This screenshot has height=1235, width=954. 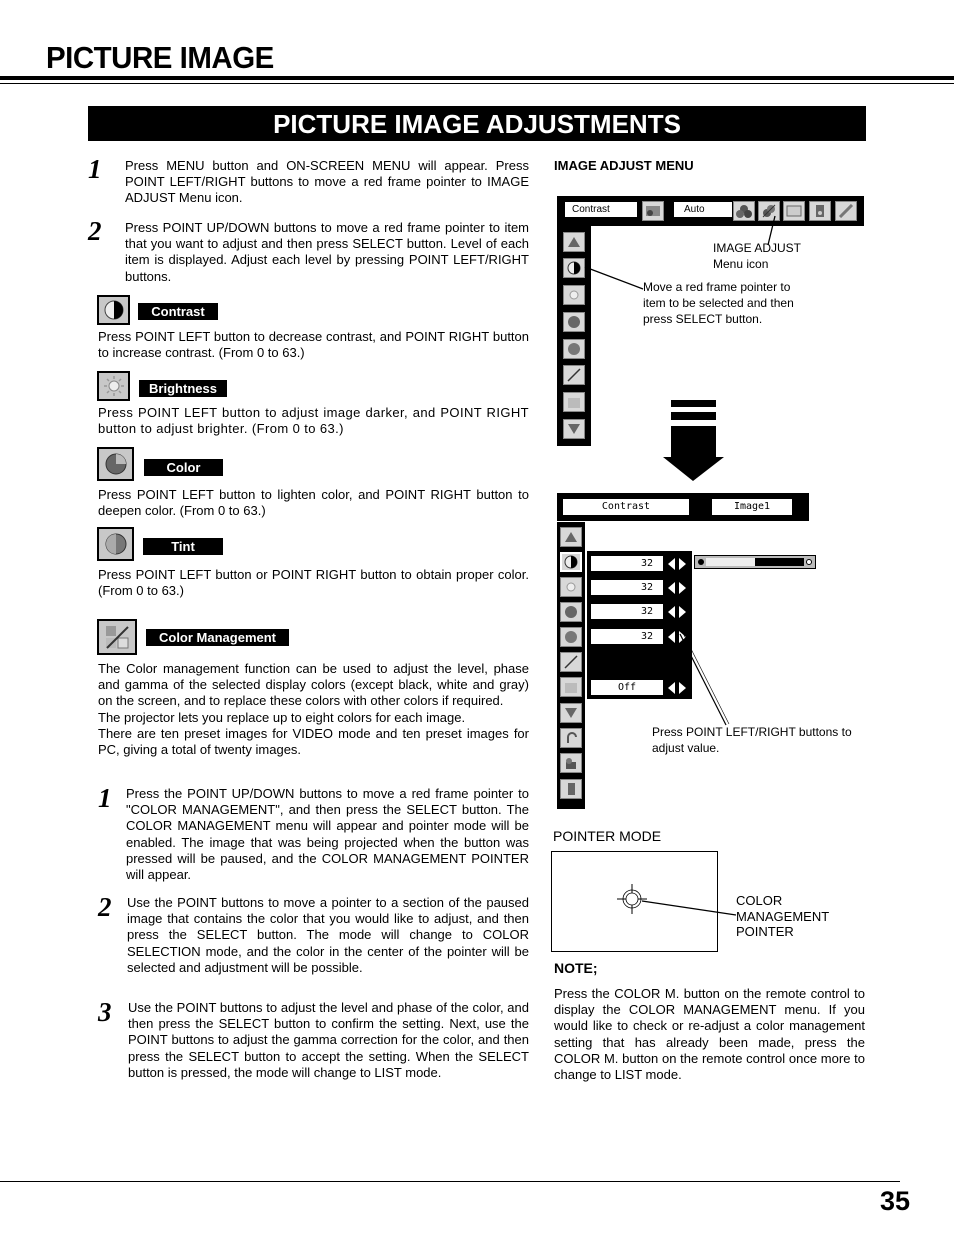 I want to click on osd-adjust-side-menu, so click(x=571, y=665).